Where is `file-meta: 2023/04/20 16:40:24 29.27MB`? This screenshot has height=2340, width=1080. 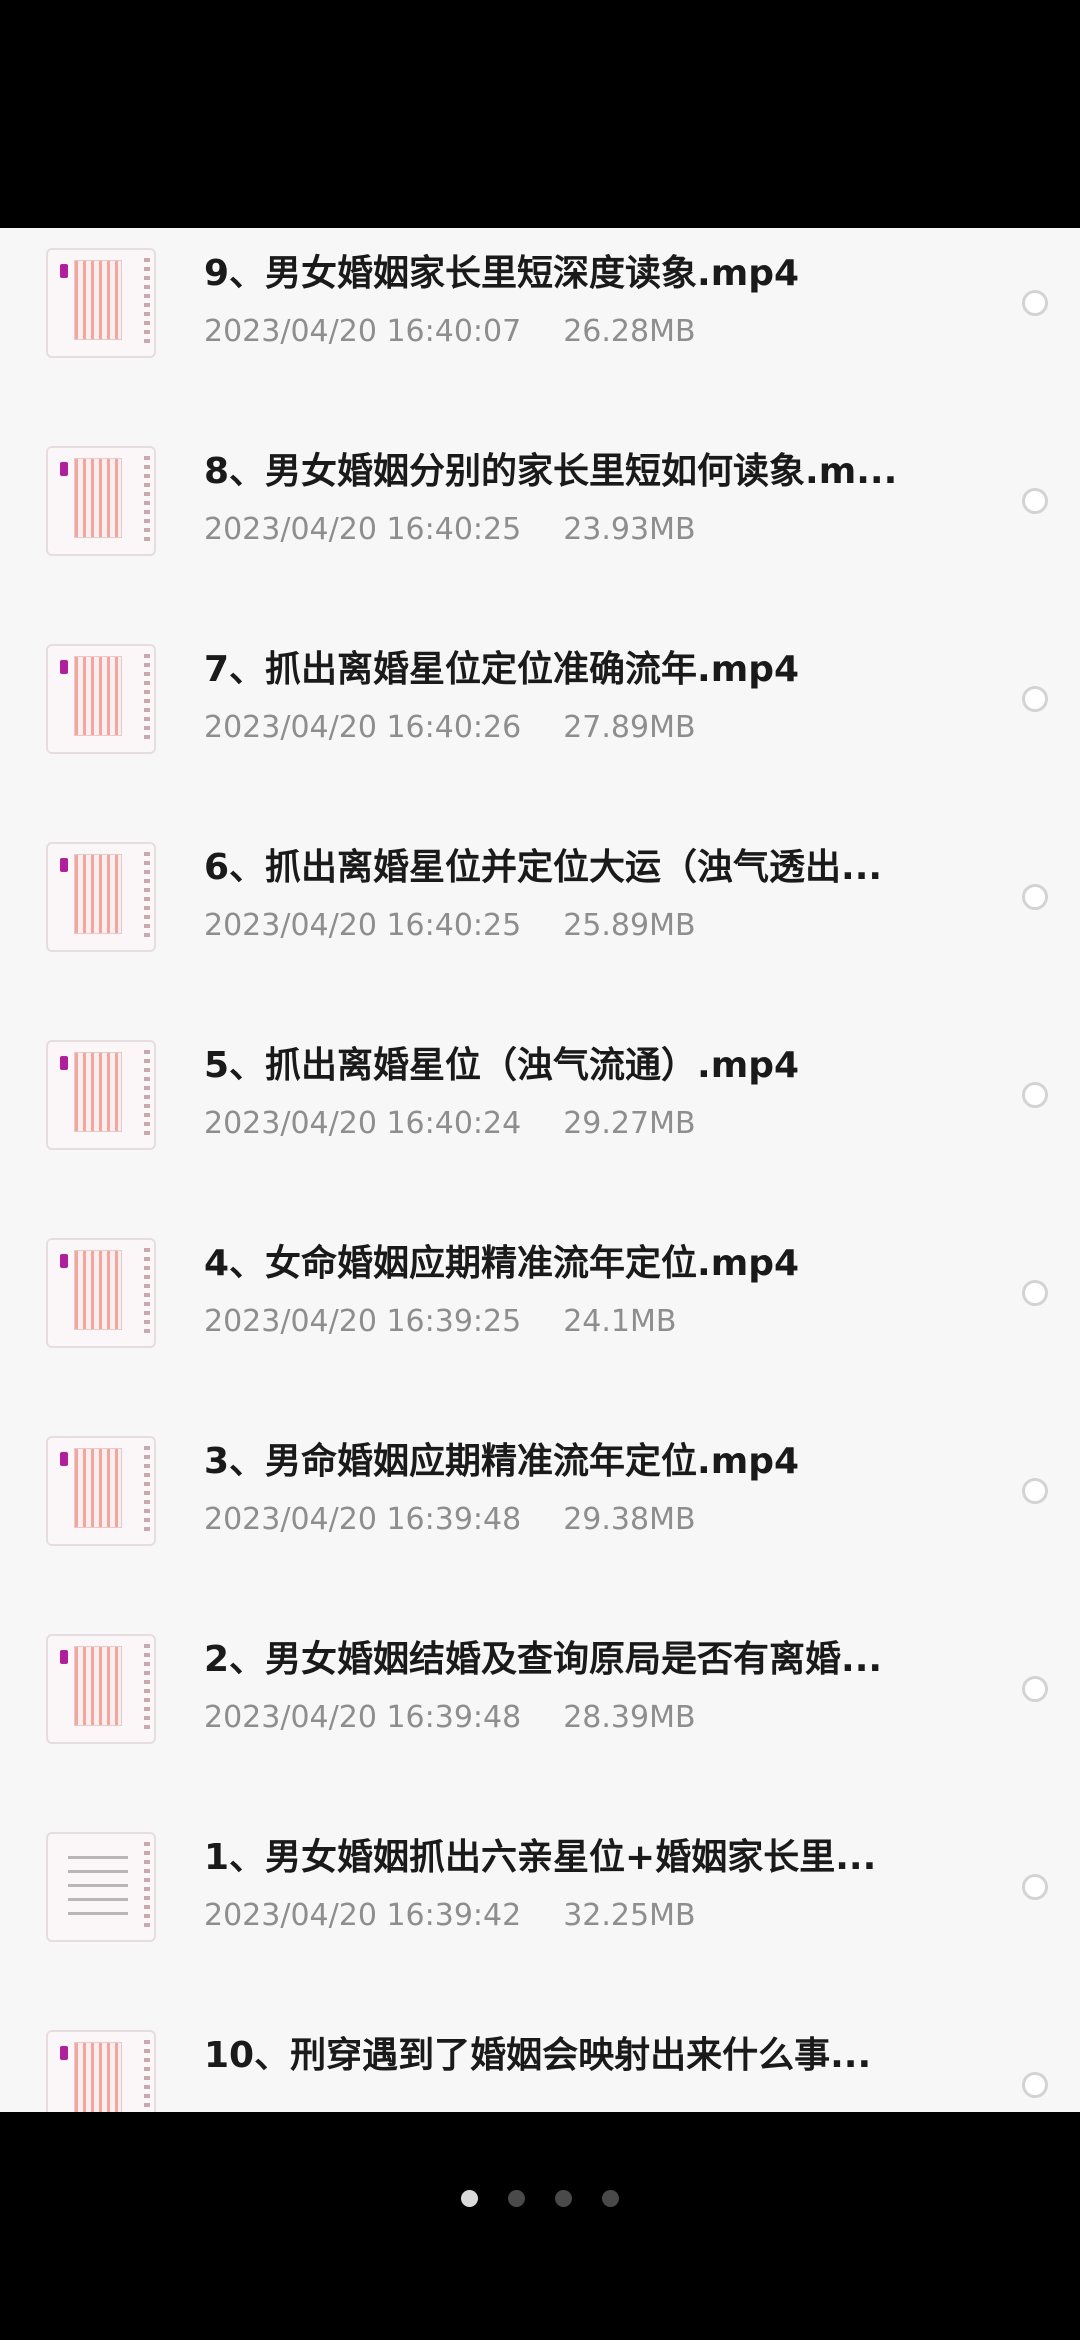
file-meta: 2023/04/20 16:40:24 29.27MB is located at coordinates (450, 1124).